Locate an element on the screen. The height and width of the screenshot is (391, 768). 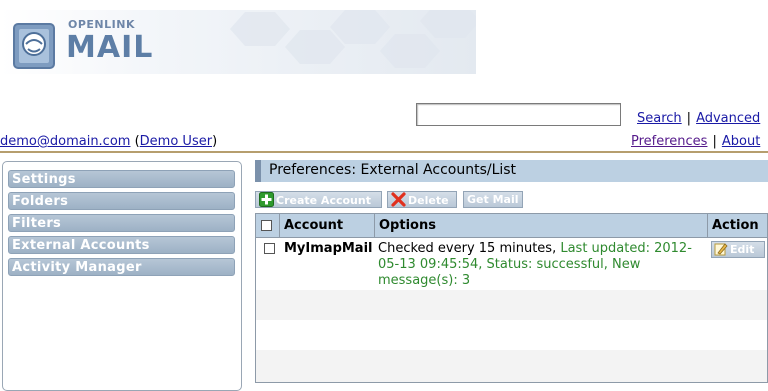
top-links: Preferences | About is located at coordinates (695, 141).